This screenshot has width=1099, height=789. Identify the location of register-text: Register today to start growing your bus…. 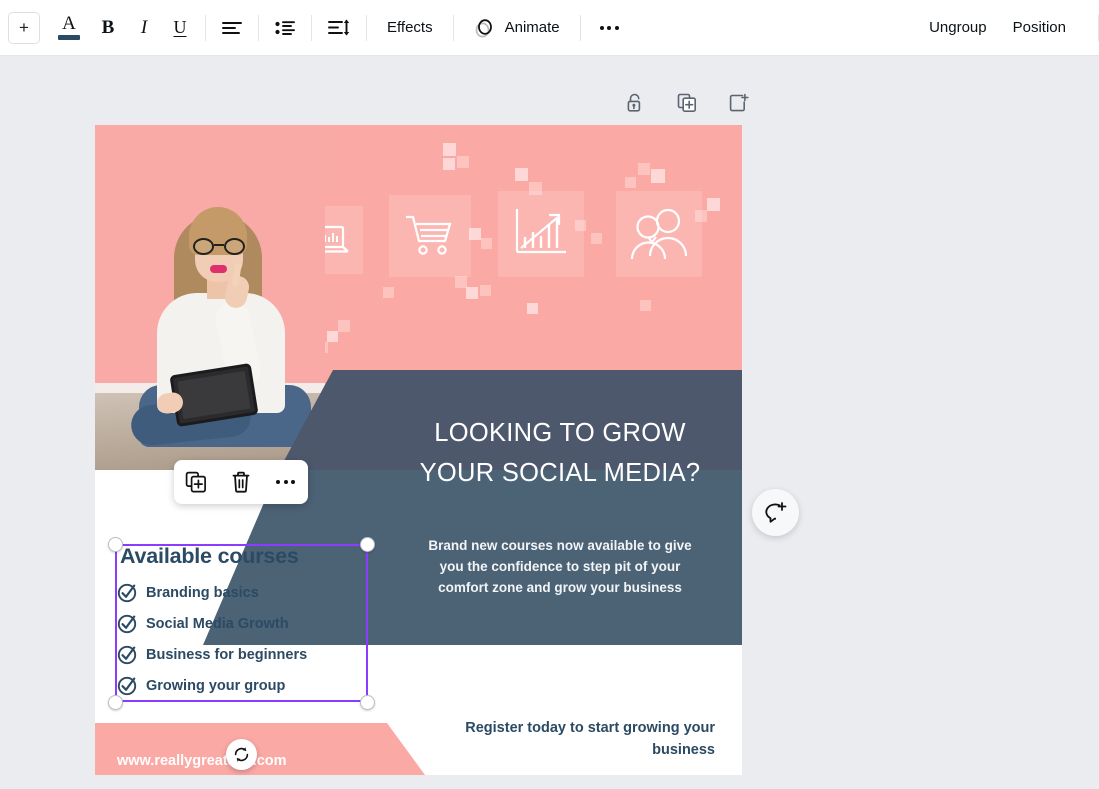
(570, 739).